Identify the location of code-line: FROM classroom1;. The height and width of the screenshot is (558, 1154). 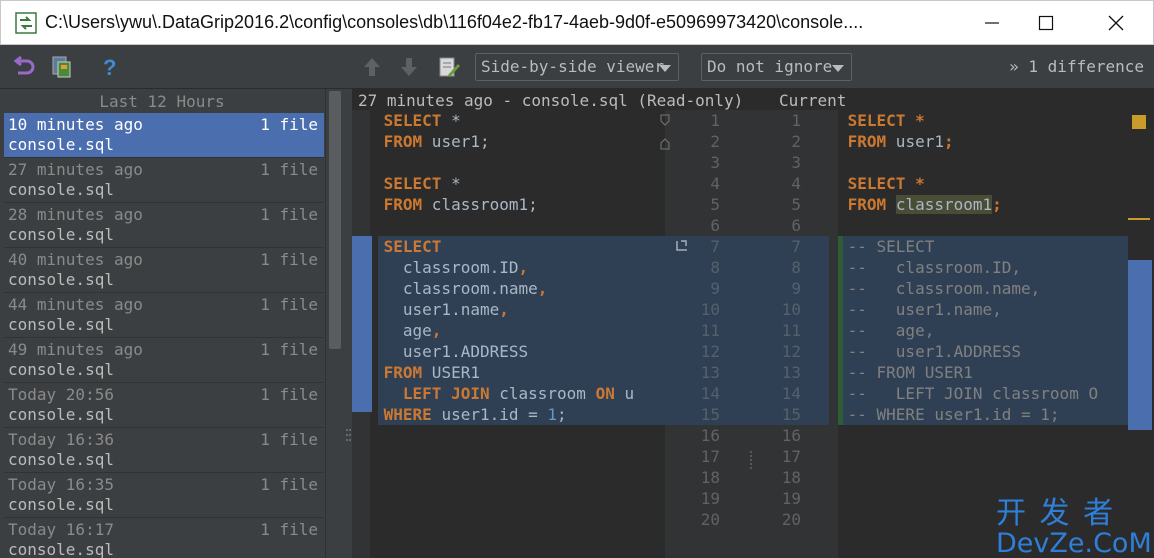
(460, 204).